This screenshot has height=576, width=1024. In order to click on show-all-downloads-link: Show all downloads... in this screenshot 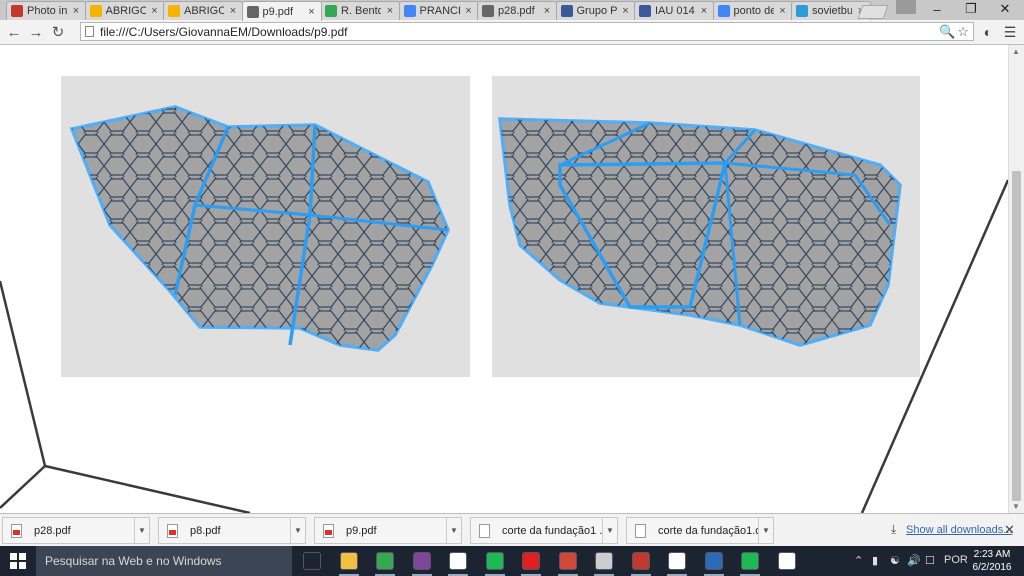, I will do `click(959, 530)`.